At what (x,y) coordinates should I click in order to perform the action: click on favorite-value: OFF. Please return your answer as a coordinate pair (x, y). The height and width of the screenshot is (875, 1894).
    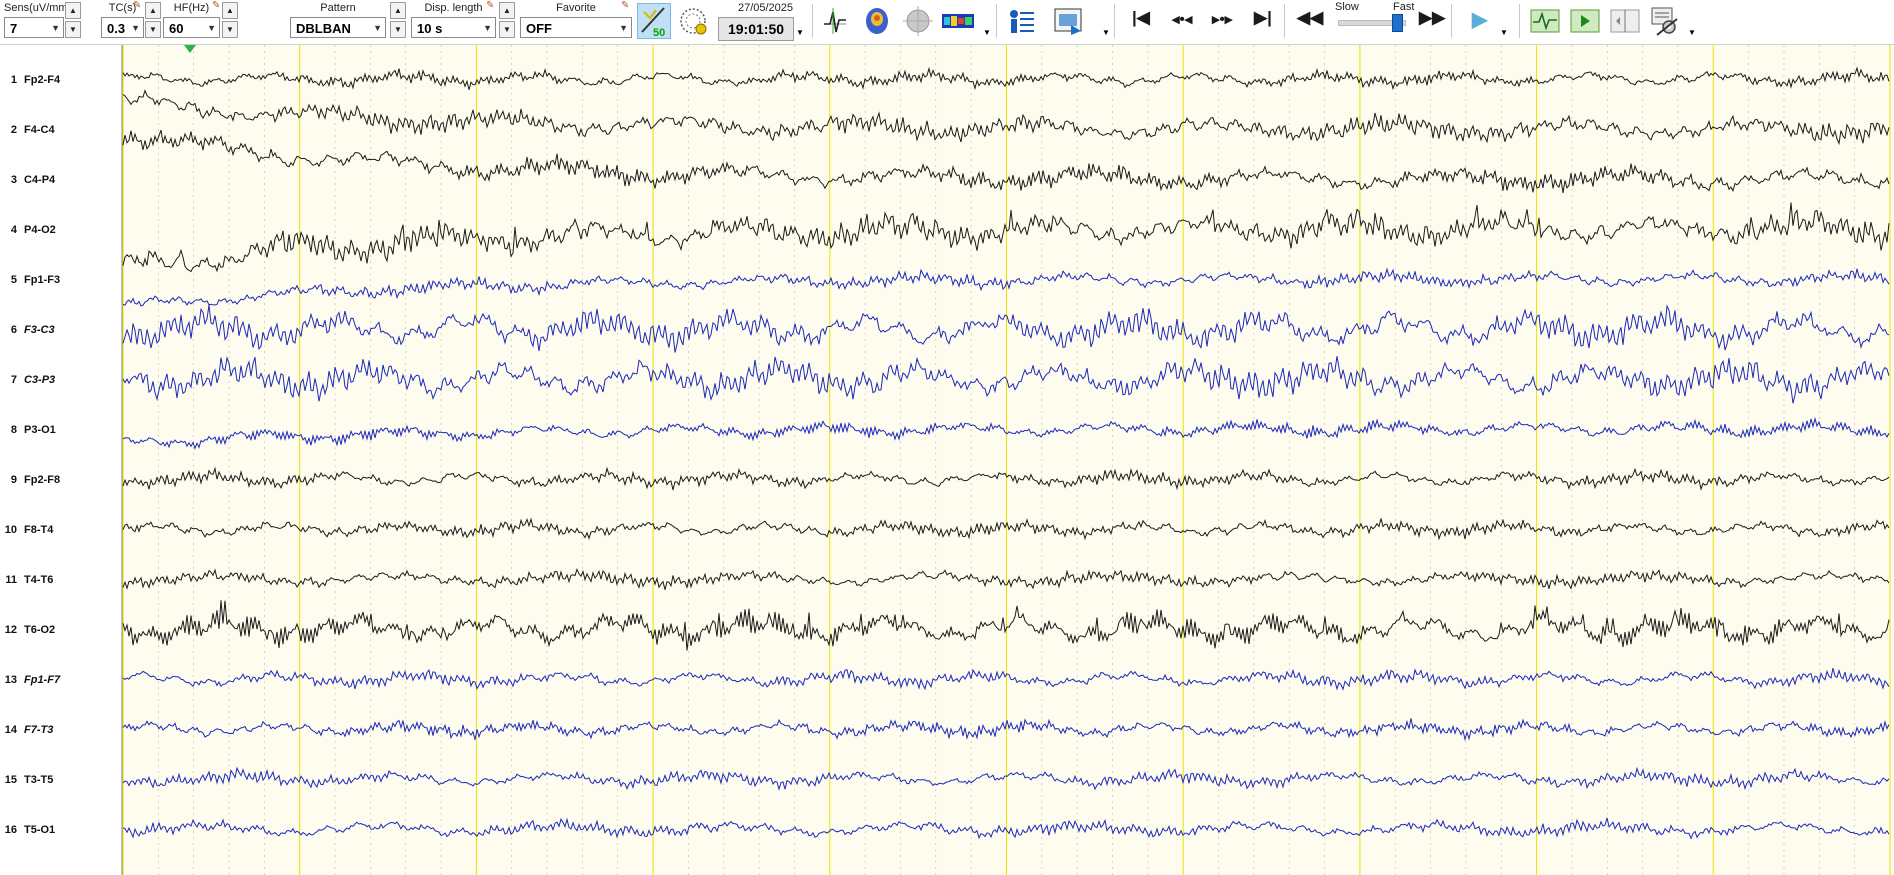
    Looking at the image, I should click on (539, 28).